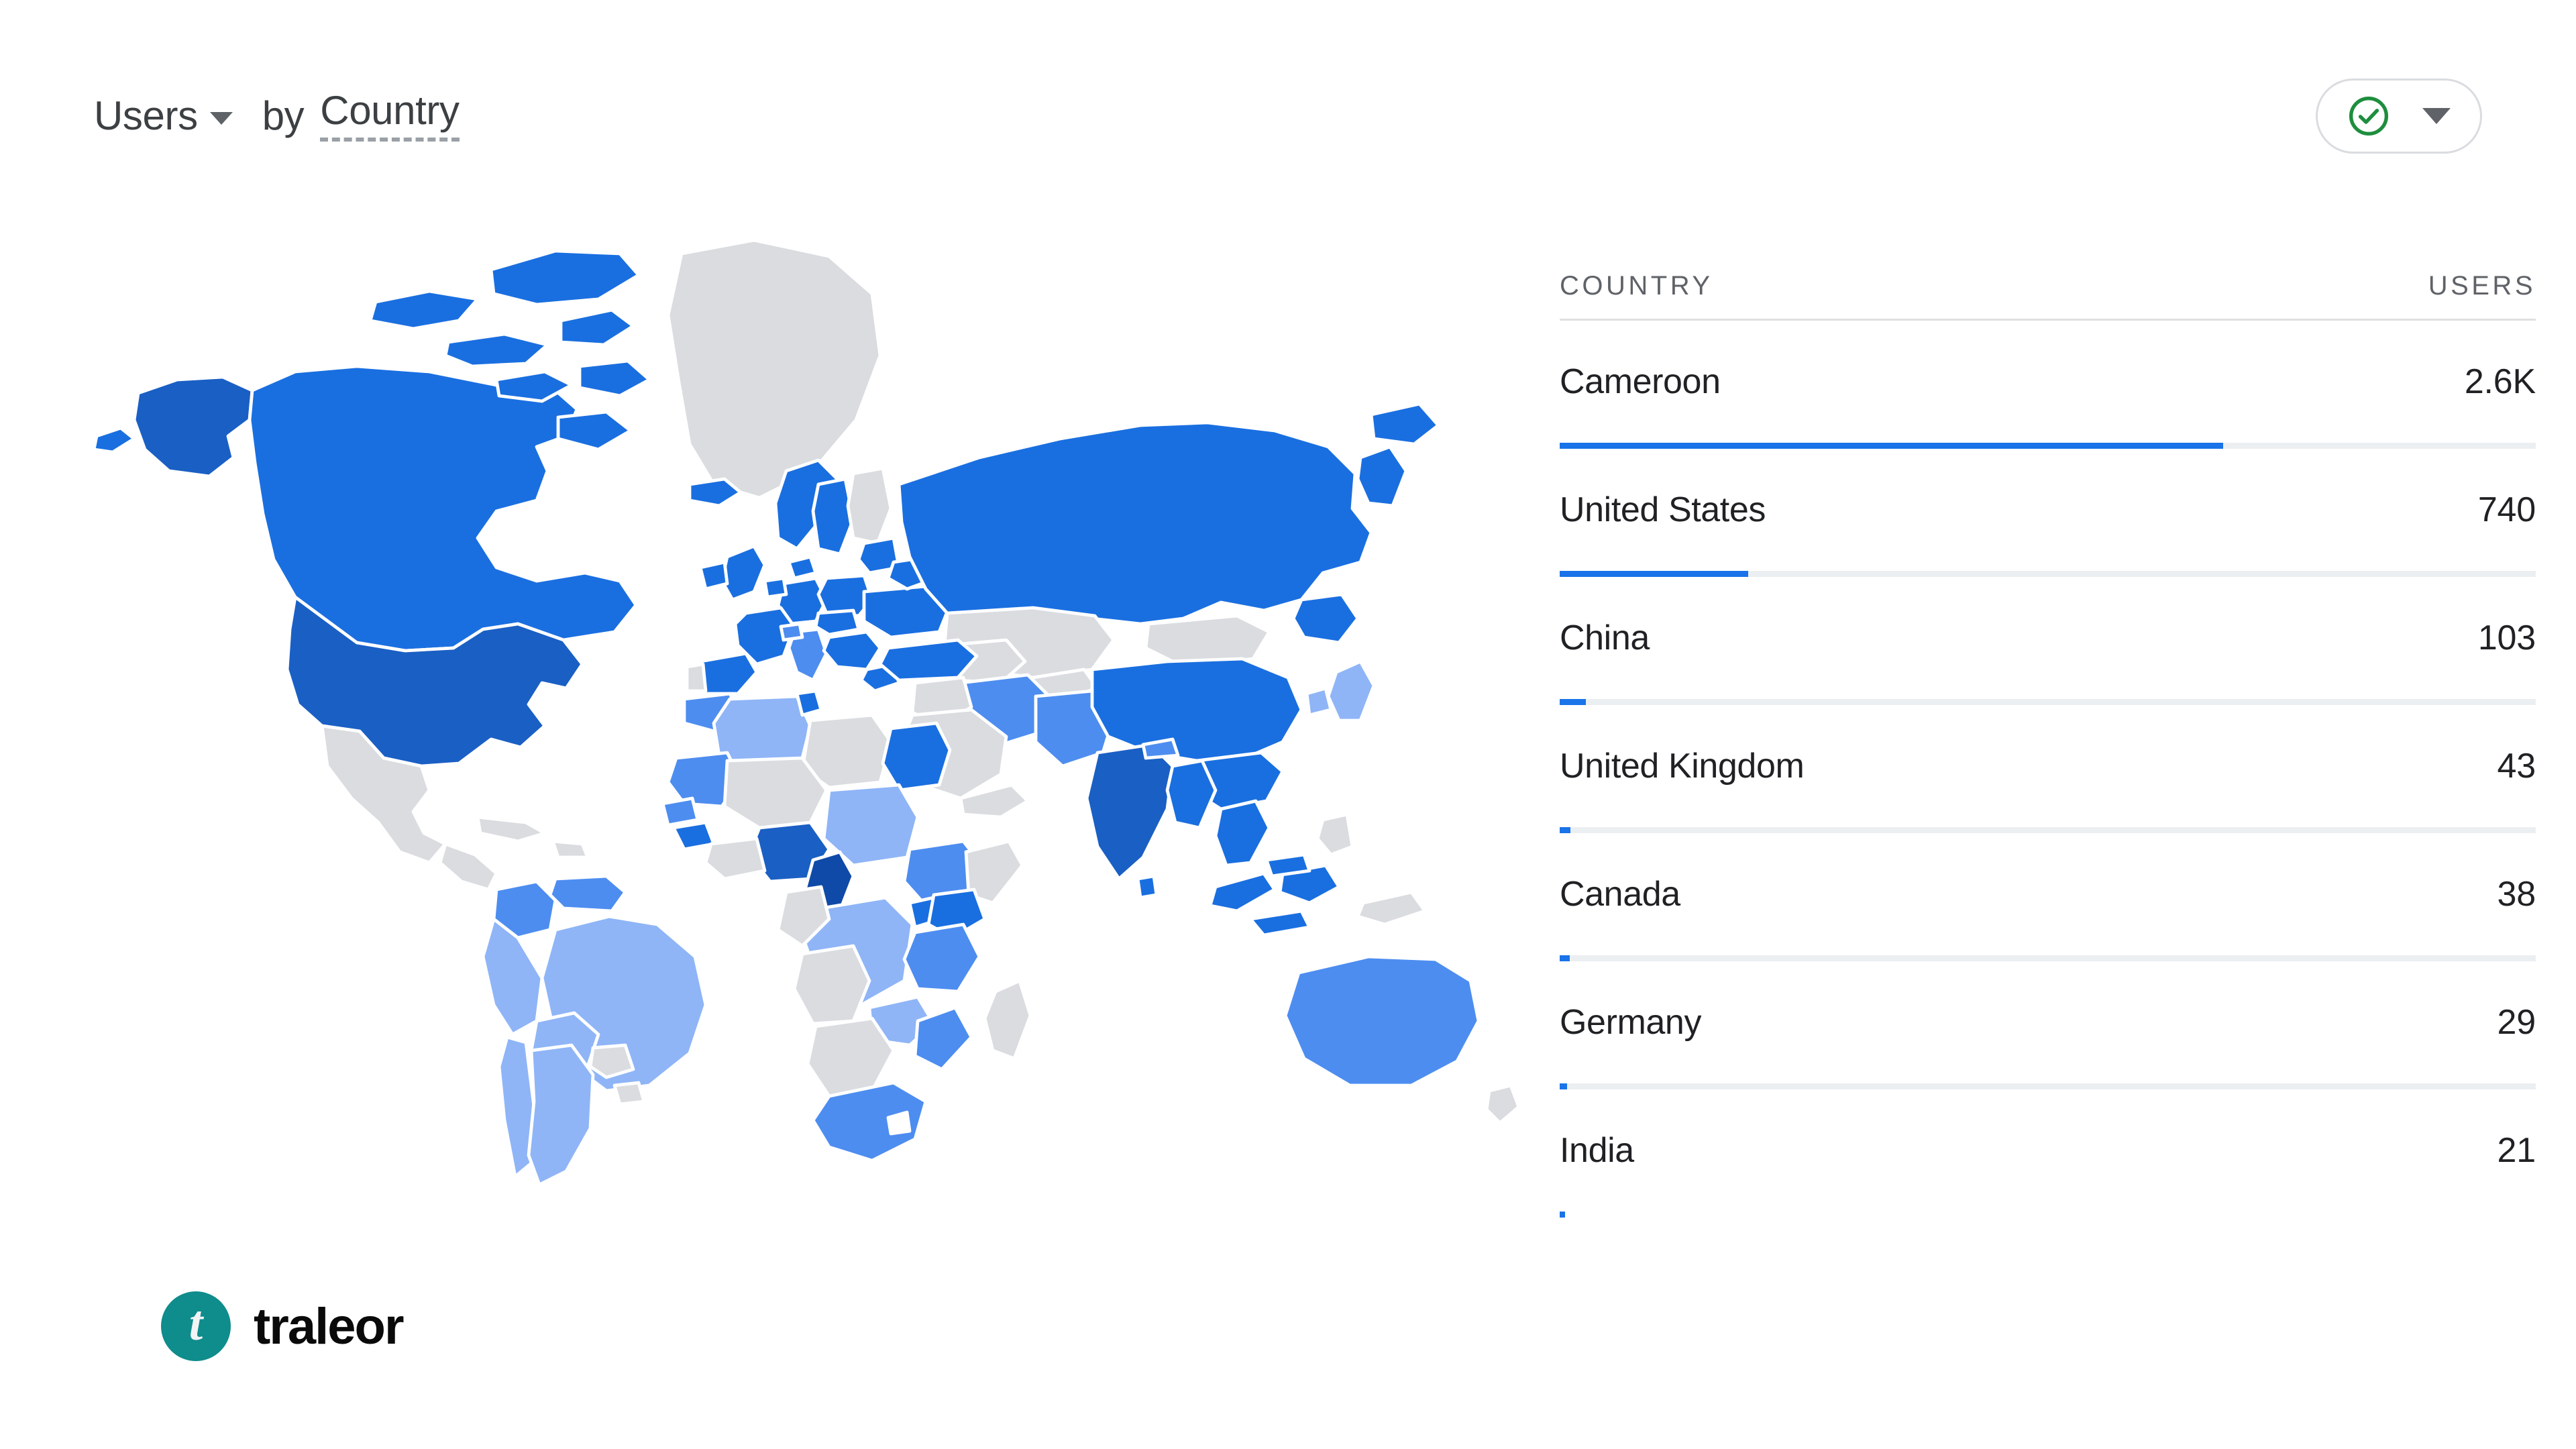  What do you see at coordinates (2048, 1153) in the screenshot?
I see `table-row: India 21` at bounding box center [2048, 1153].